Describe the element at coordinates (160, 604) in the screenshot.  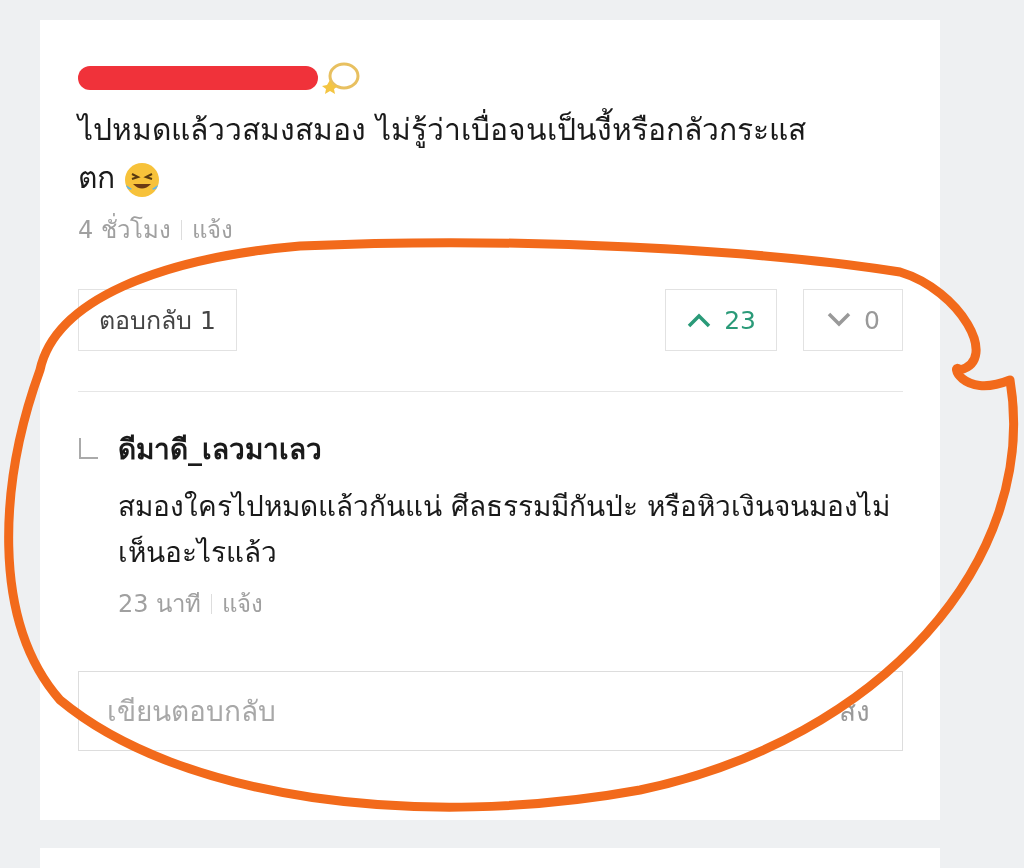
I see `reply-time: 23 นาที` at that location.